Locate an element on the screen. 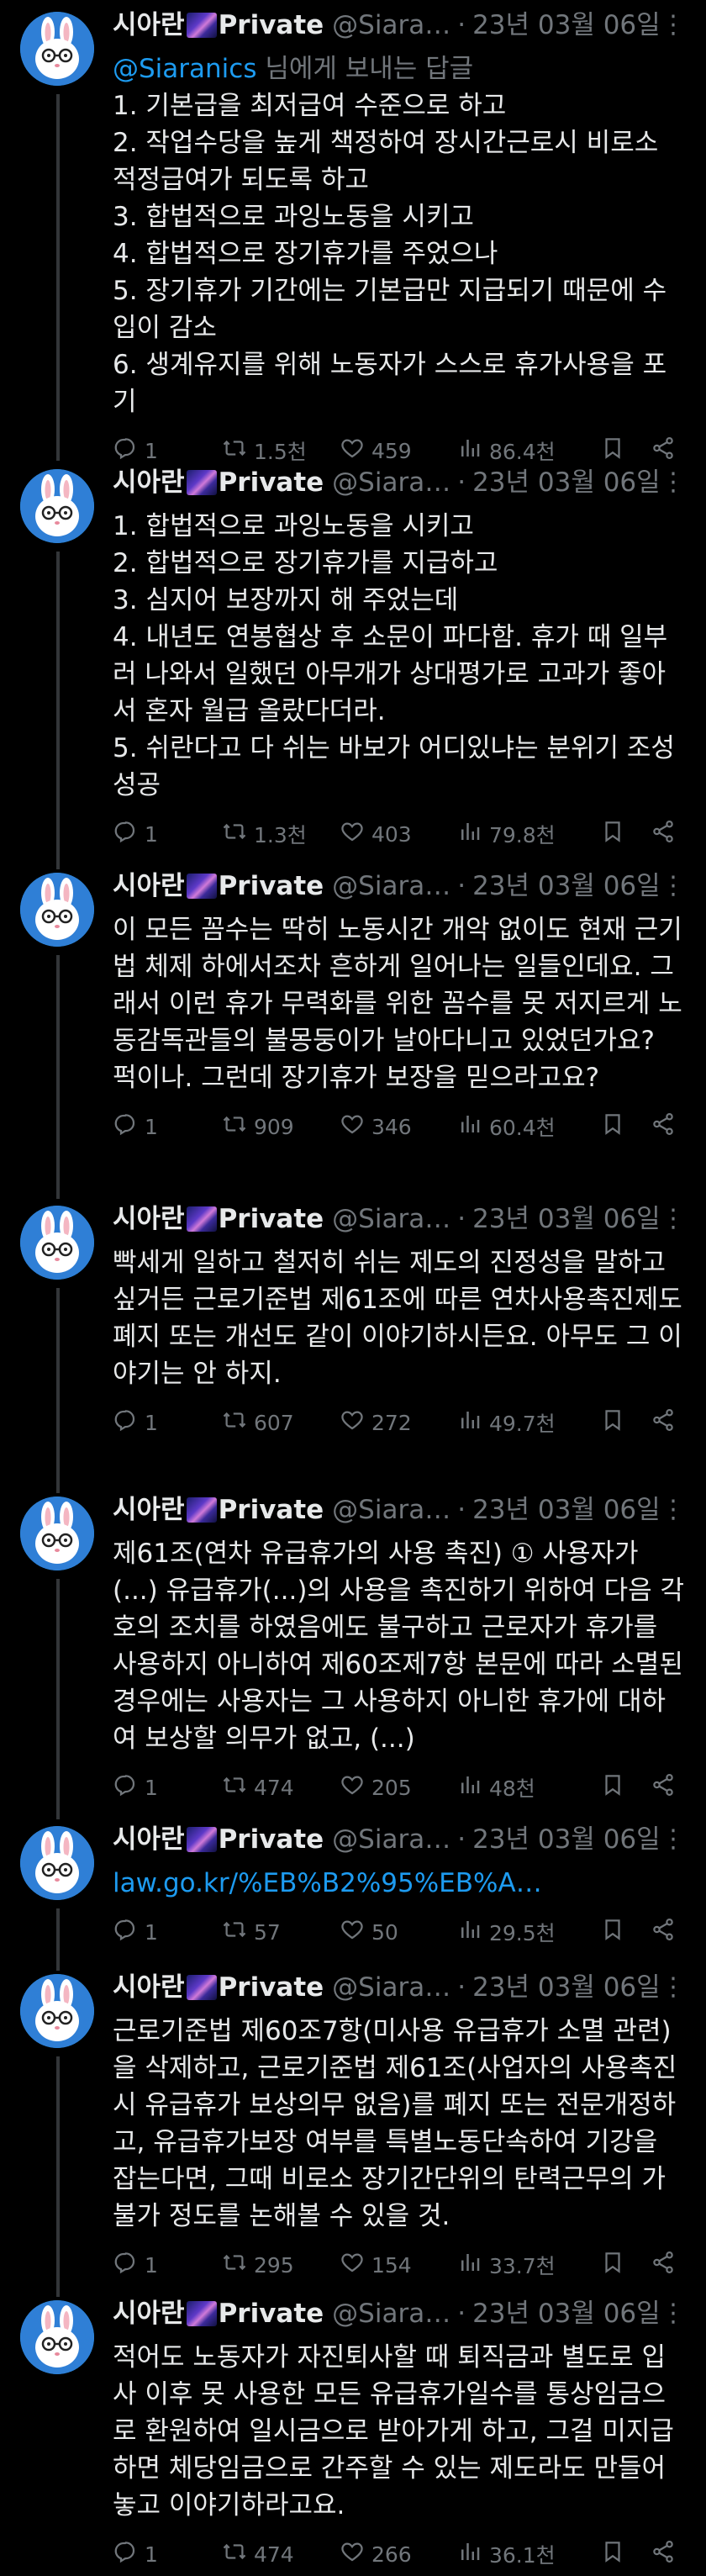 The height and width of the screenshot is (2576, 706). views-button: 36.1천 is located at coordinates (528, 2554).